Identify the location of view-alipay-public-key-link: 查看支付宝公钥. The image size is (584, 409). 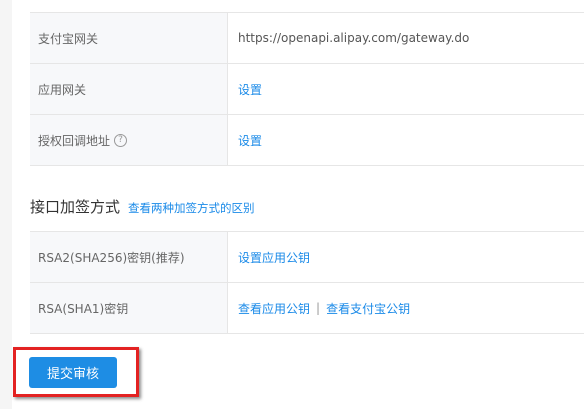
(368, 308).